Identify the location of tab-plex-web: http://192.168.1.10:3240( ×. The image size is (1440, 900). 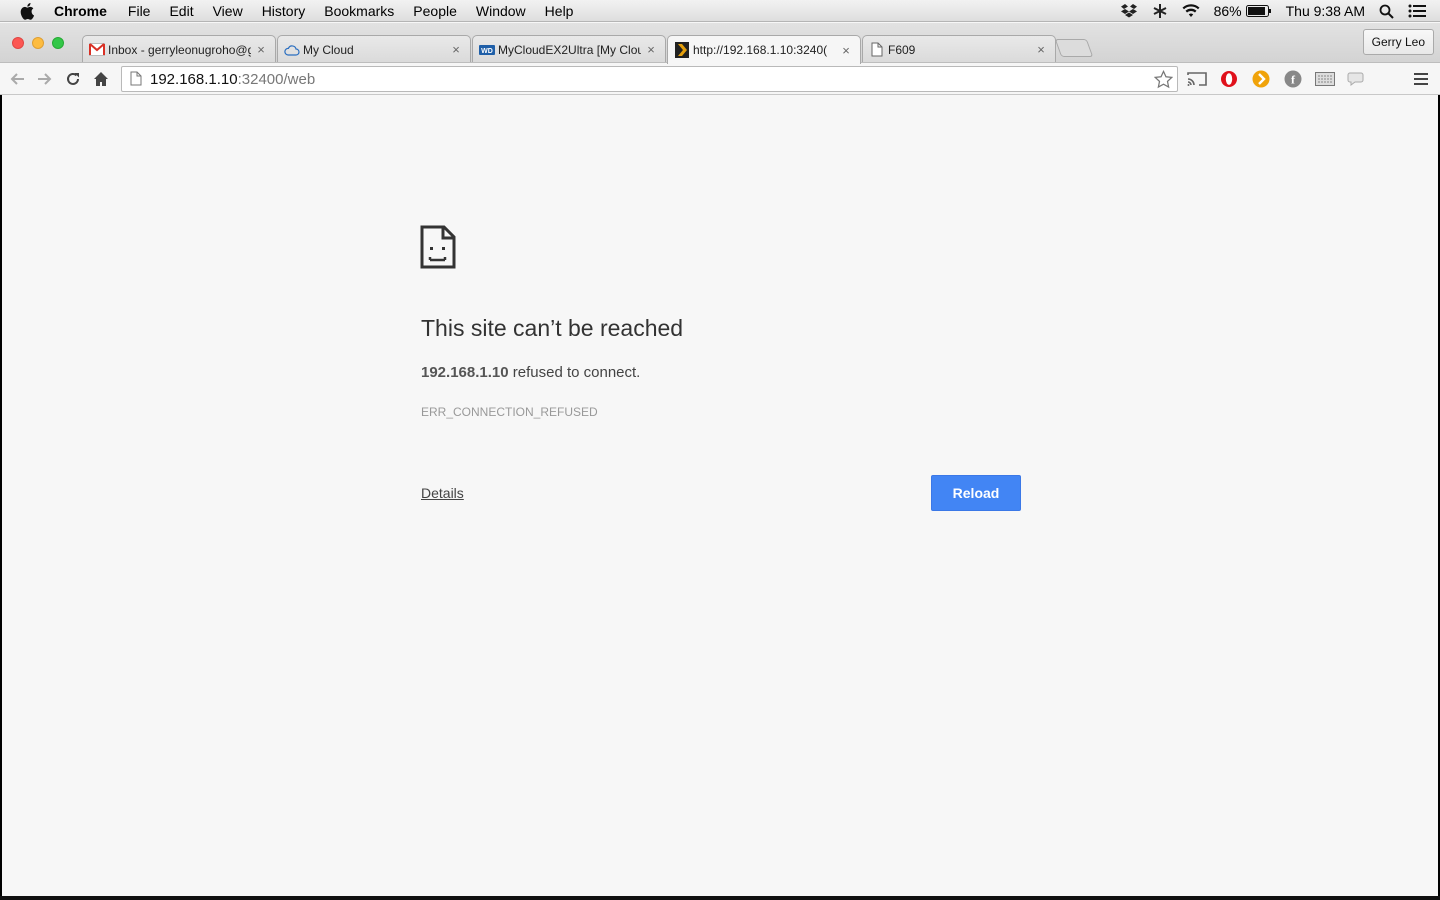
(764, 49).